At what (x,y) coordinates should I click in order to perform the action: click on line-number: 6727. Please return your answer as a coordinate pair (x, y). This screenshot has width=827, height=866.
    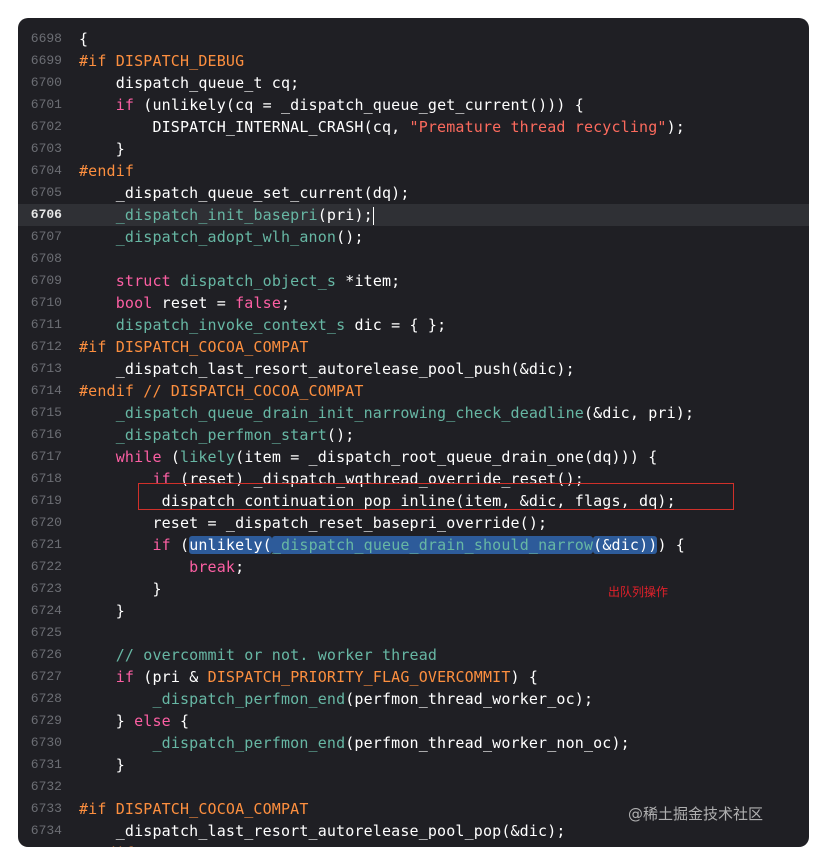
    Looking at the image, I should click on (46, 676).